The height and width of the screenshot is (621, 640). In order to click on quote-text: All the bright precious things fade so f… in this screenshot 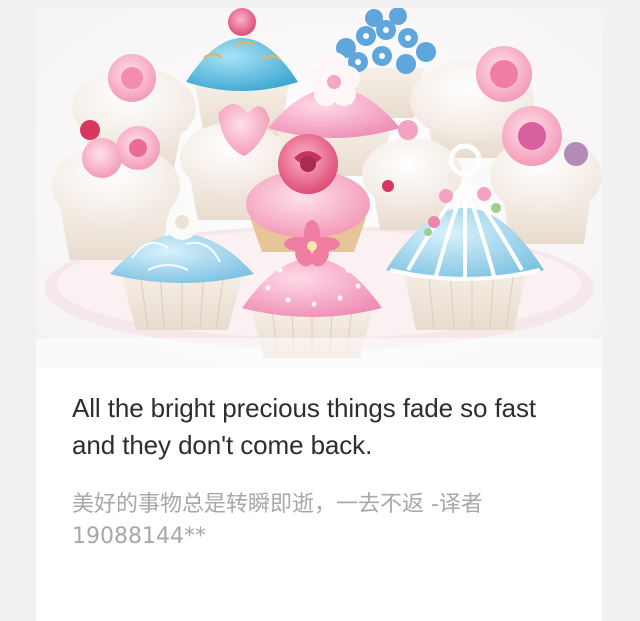, I will do `click(304, 426)`.